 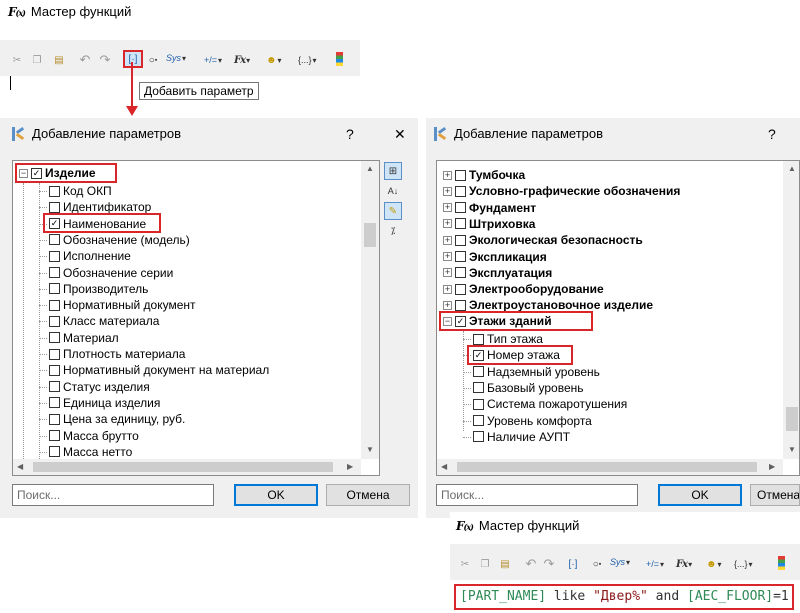 What do you see at coordinates (489, 224) in the screenshot?
I see `tree-group: + Штриховка` at bounding box center [489, 224].